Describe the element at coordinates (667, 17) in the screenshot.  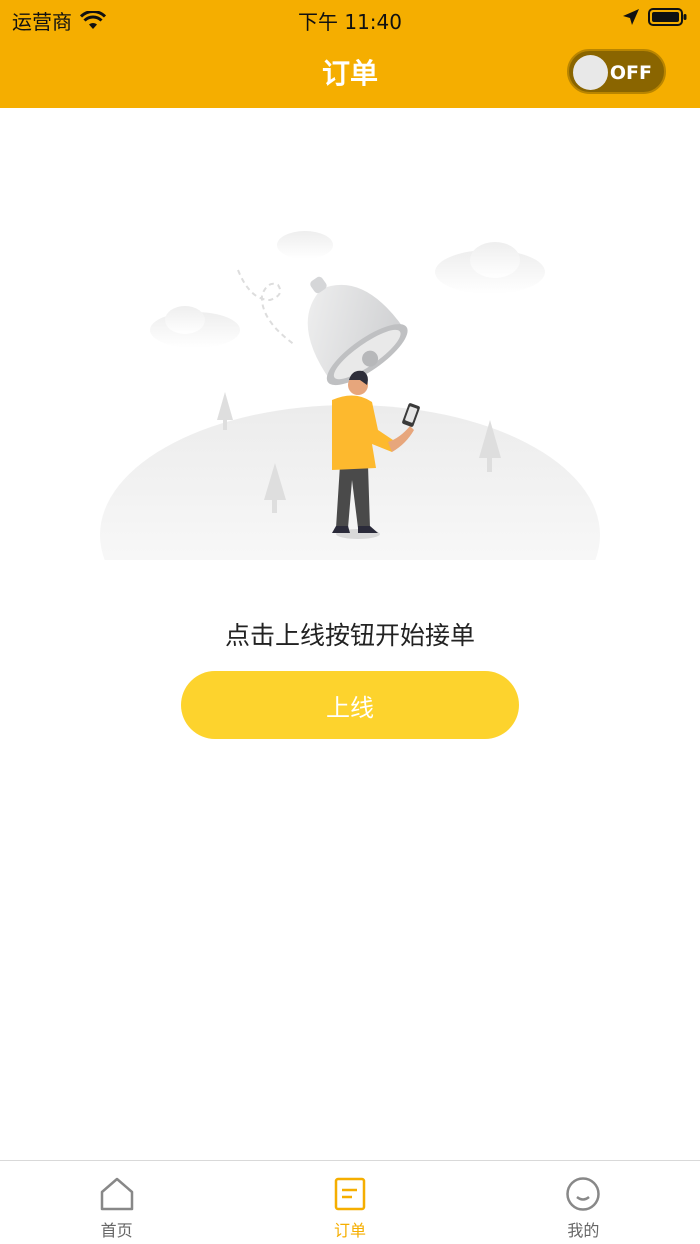
I see `battery-icon` at that location.